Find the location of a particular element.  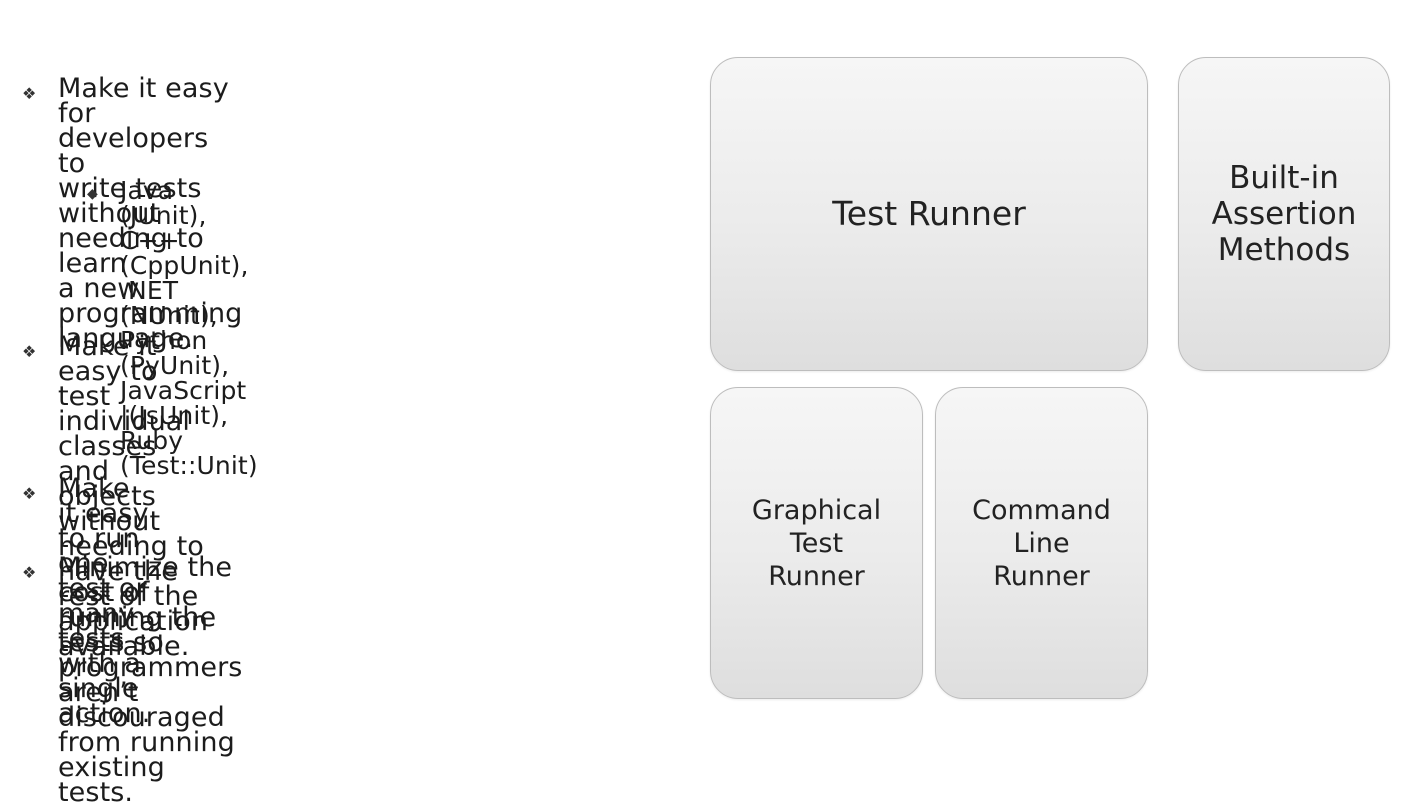

assertion-methods-box: Built-in Assertion Methods is located at coordinates (1284, 214).